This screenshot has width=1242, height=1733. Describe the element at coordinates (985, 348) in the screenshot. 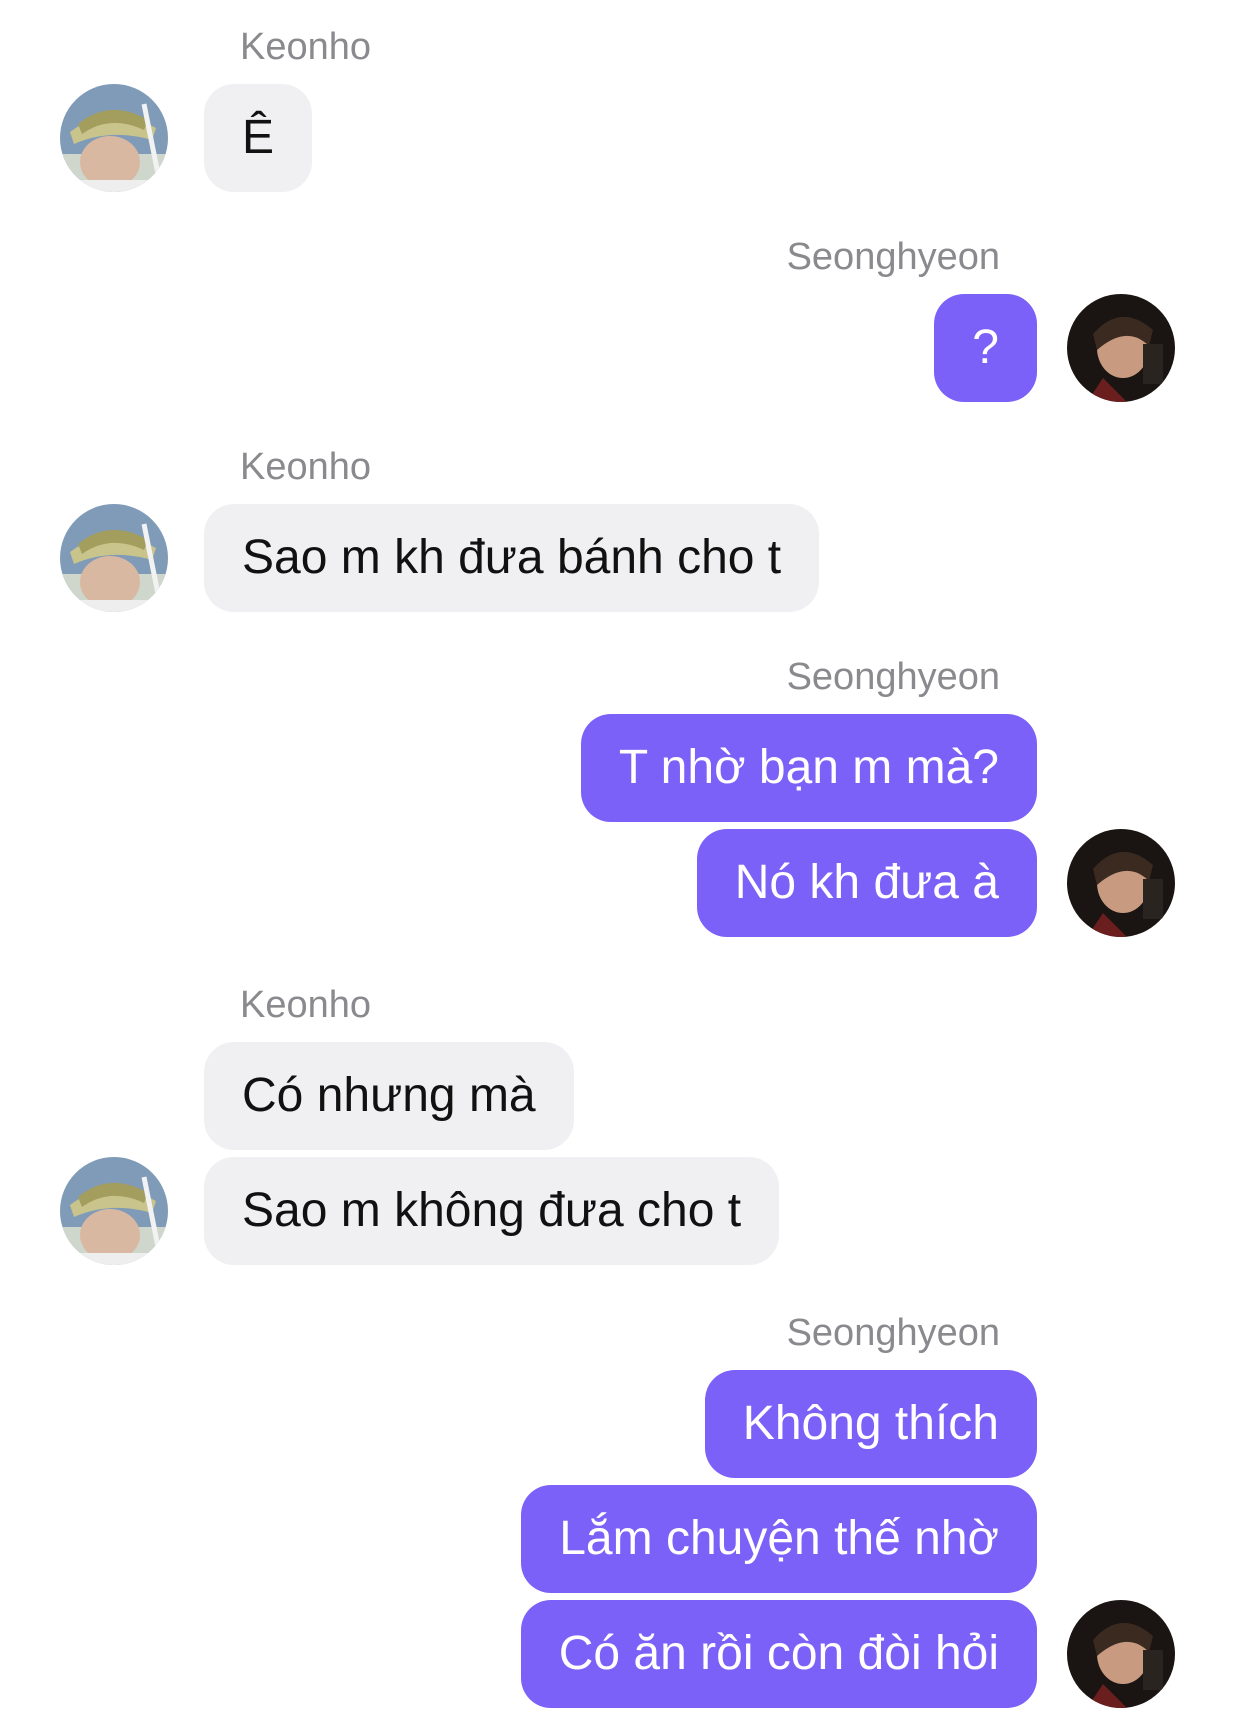

I see `message-bubble-outgoing: ?` at that location.